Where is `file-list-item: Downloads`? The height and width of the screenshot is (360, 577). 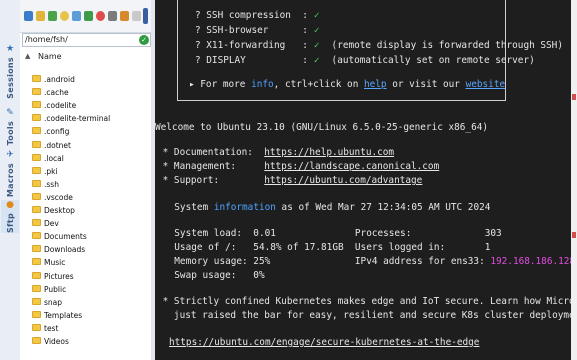 file-list-item: Downloads is located at coordinates (85, 249).